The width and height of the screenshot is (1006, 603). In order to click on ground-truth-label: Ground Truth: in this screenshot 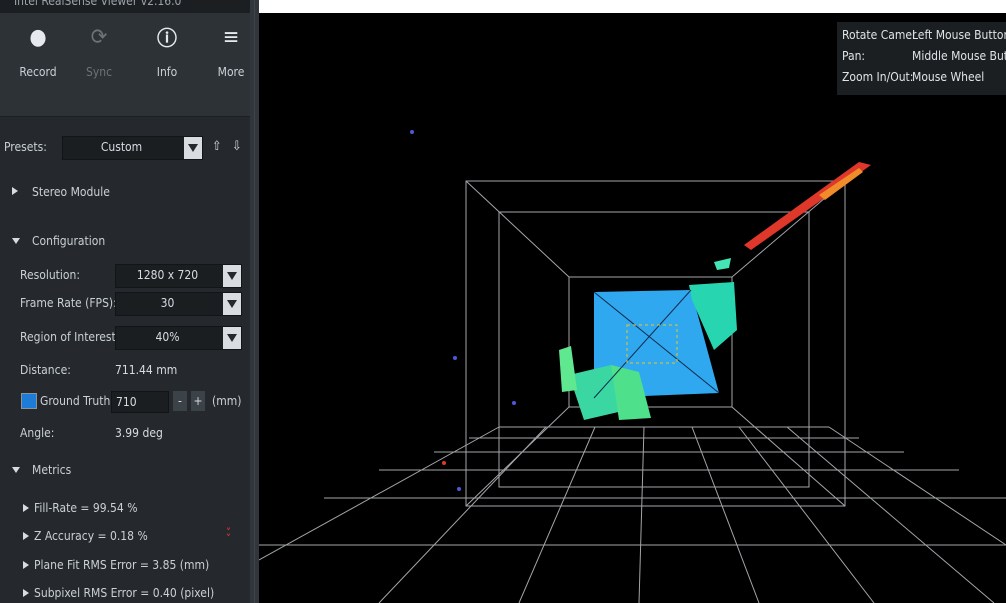, I will do `click(77, 401)`.